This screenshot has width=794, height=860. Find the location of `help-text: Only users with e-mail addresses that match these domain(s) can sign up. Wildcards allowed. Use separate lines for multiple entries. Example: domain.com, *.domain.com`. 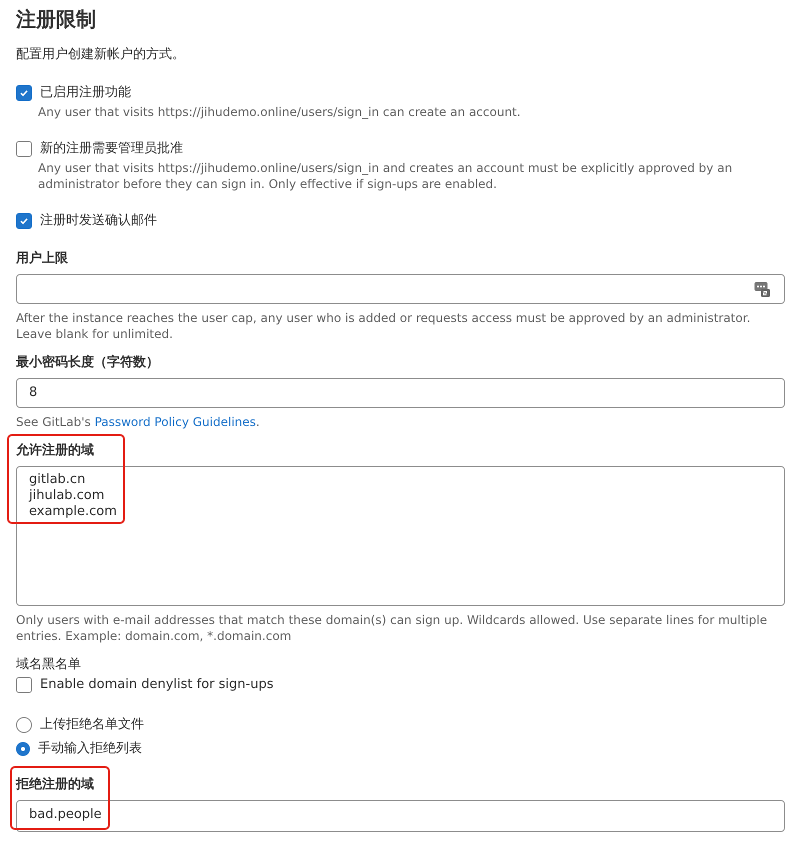

help-text: Only users with e-mail addresses that match these domain(s) can sign up. Wildcards allowed. Use separate lines for multiple entries. Example: domain.com, *.domain.com is located at coordinates (392, 628).